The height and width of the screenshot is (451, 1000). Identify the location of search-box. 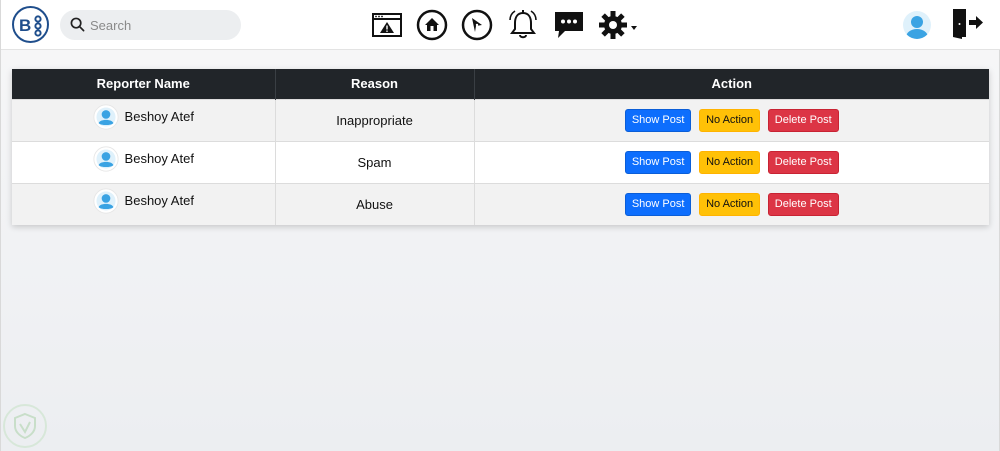
(150, 25).